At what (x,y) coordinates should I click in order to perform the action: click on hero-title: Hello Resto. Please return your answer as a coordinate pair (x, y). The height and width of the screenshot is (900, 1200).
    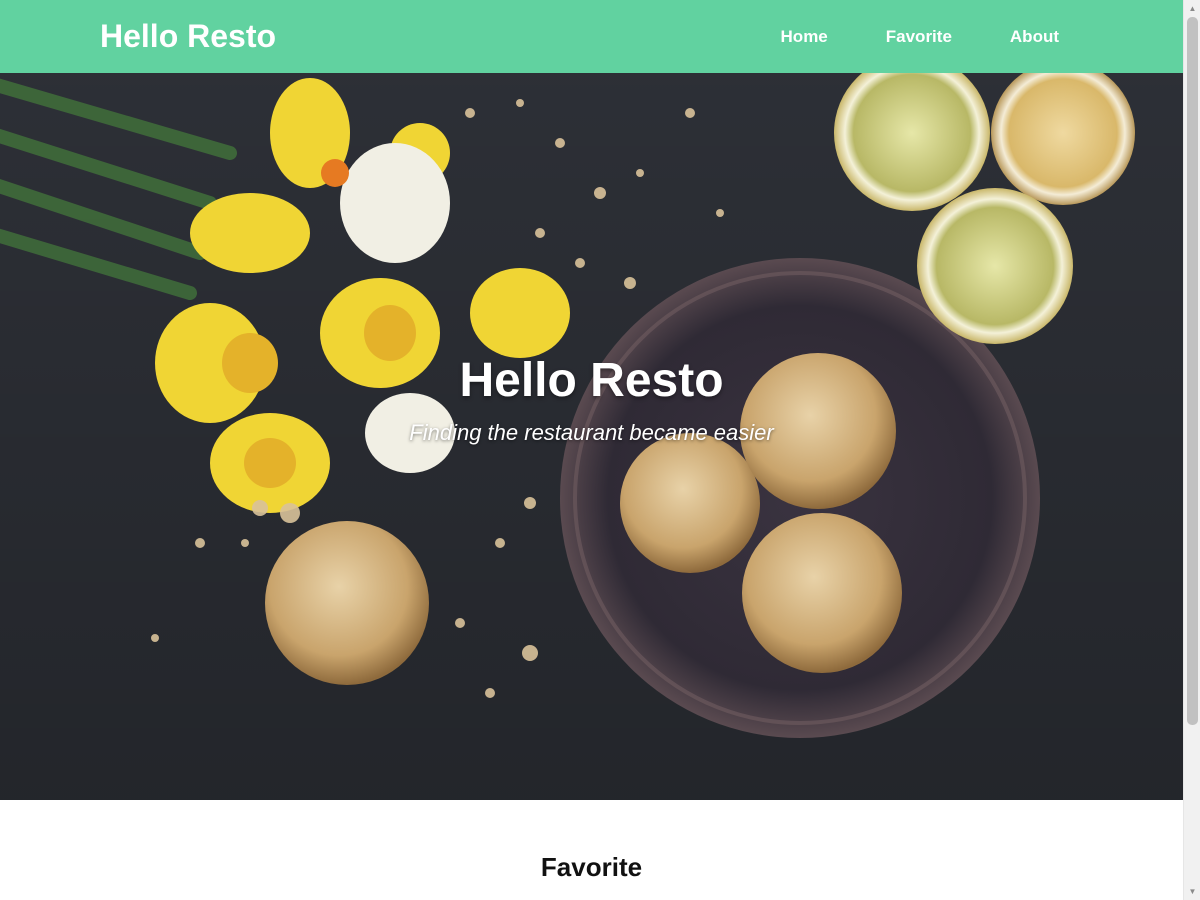
    Looking at the image, I should click on (591, 380).